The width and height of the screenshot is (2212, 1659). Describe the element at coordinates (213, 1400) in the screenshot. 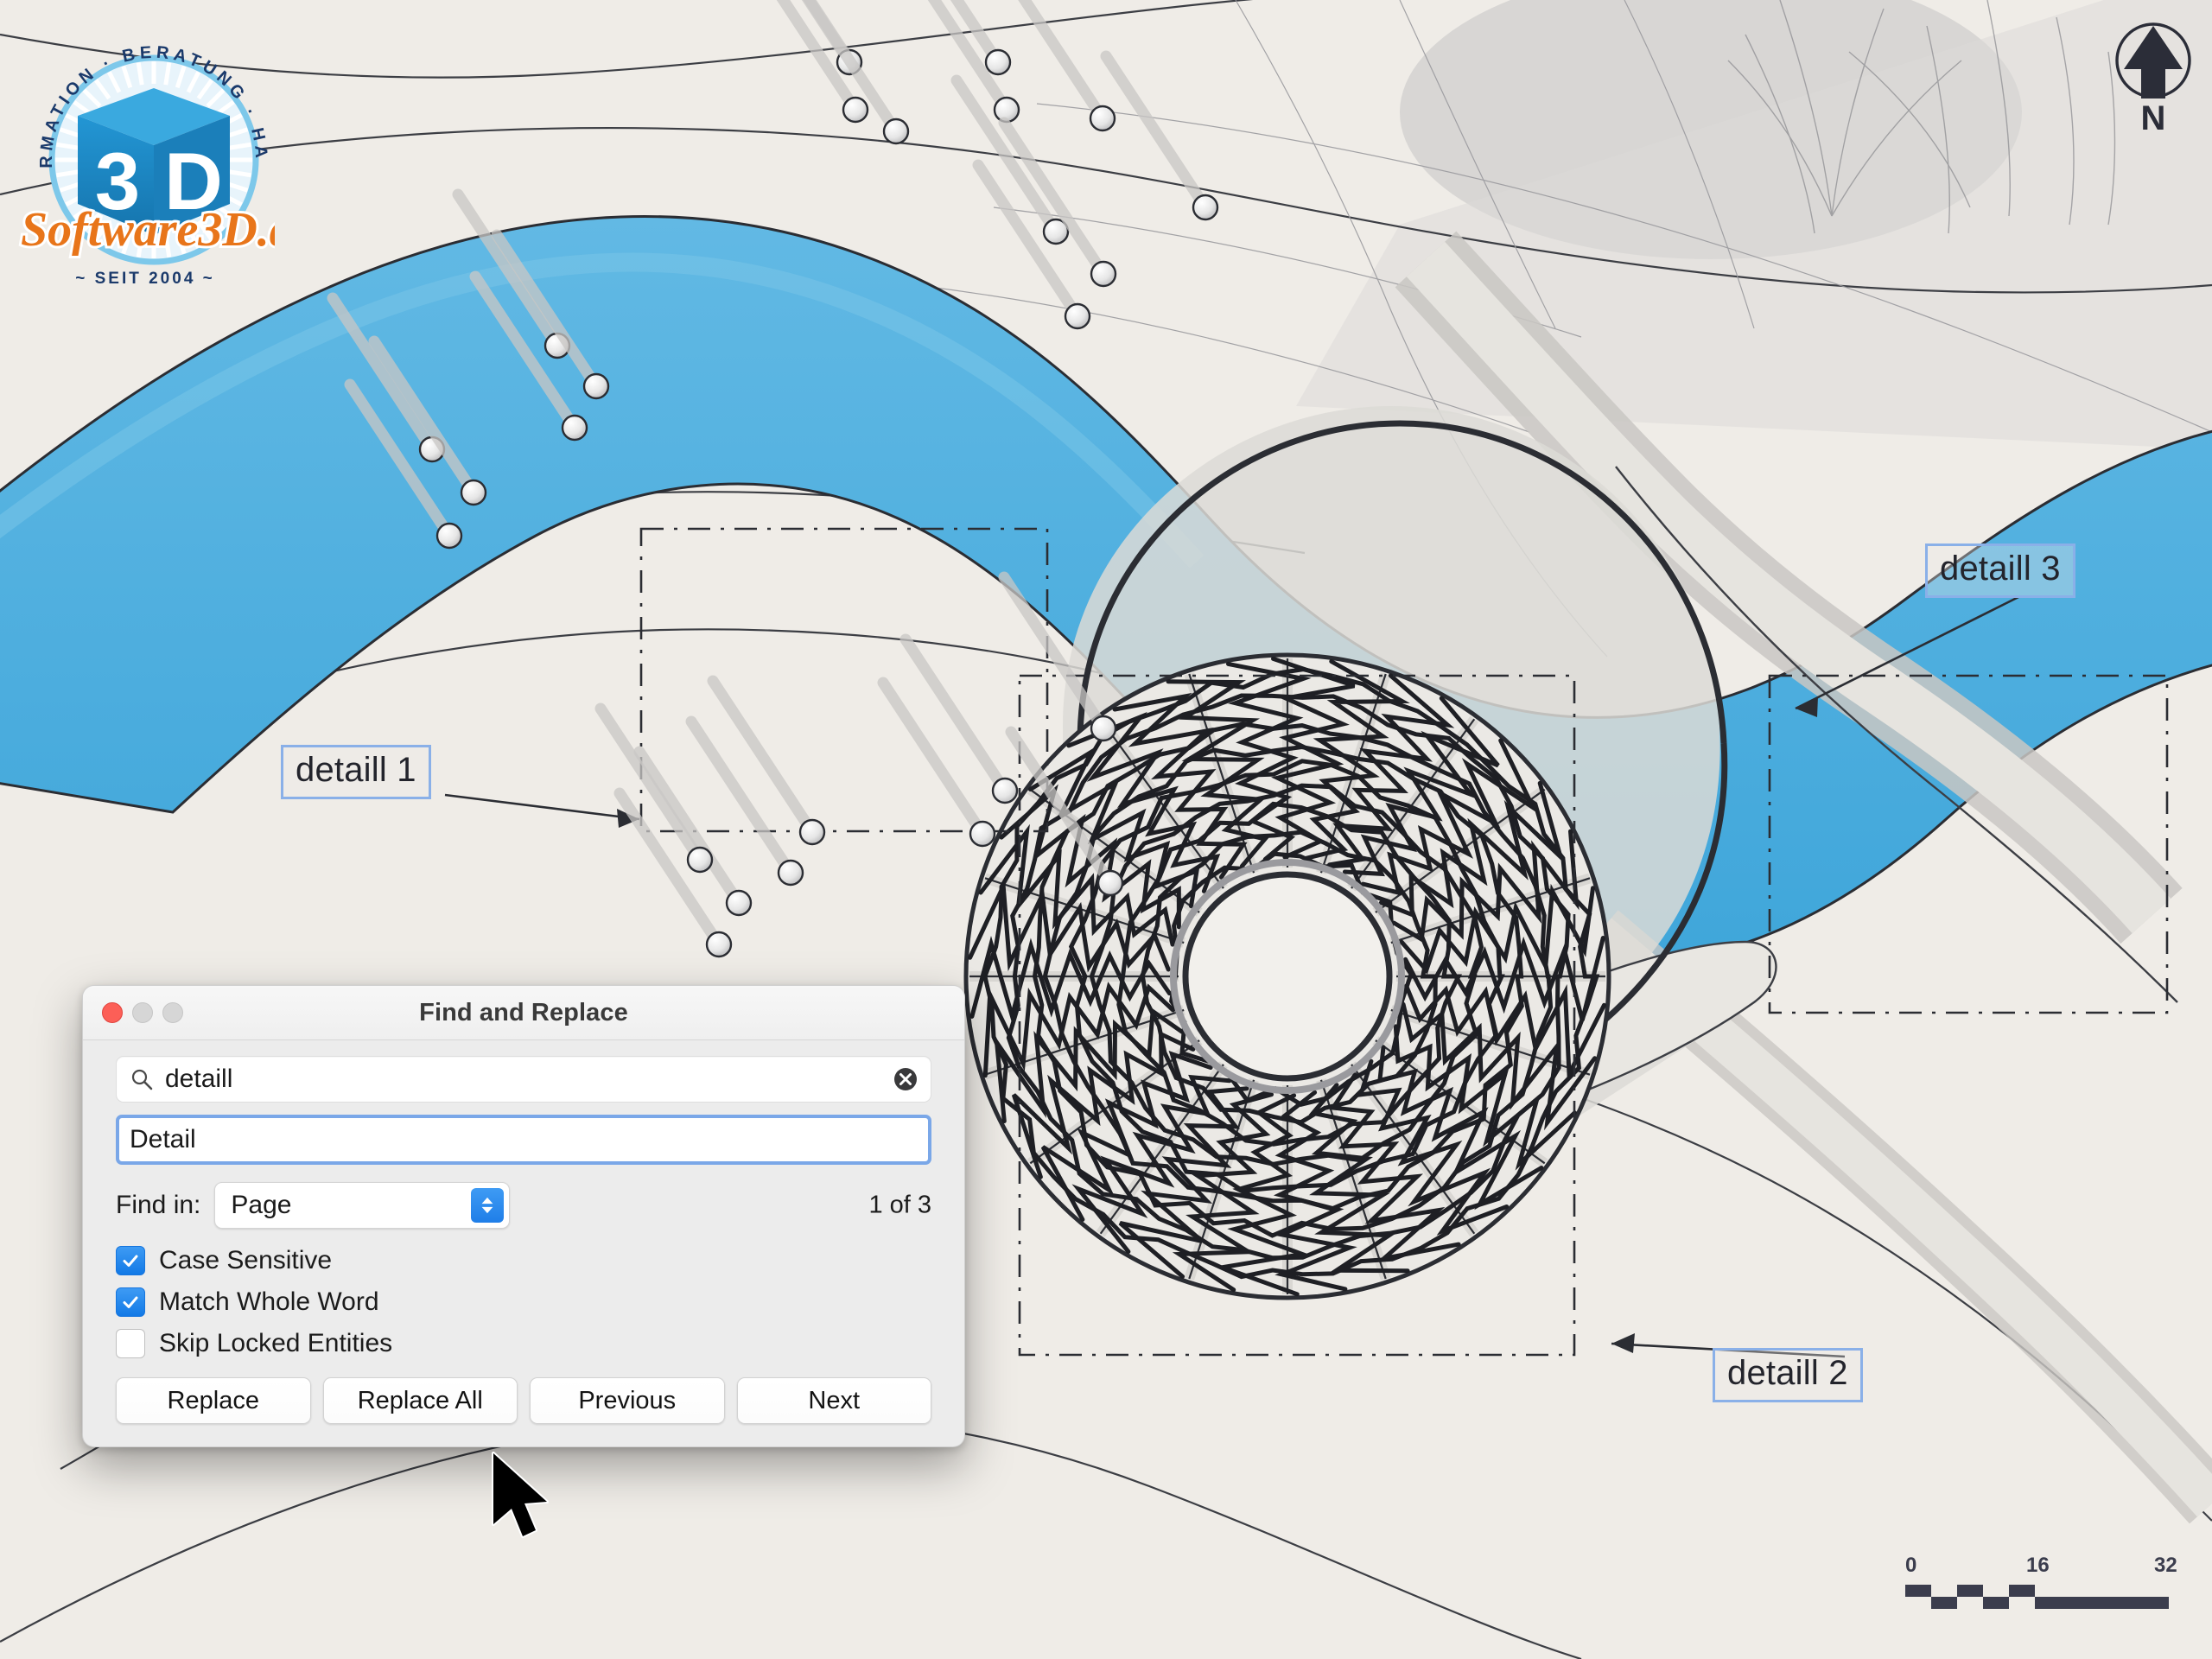

I see `replace-button: Replace` at that location.